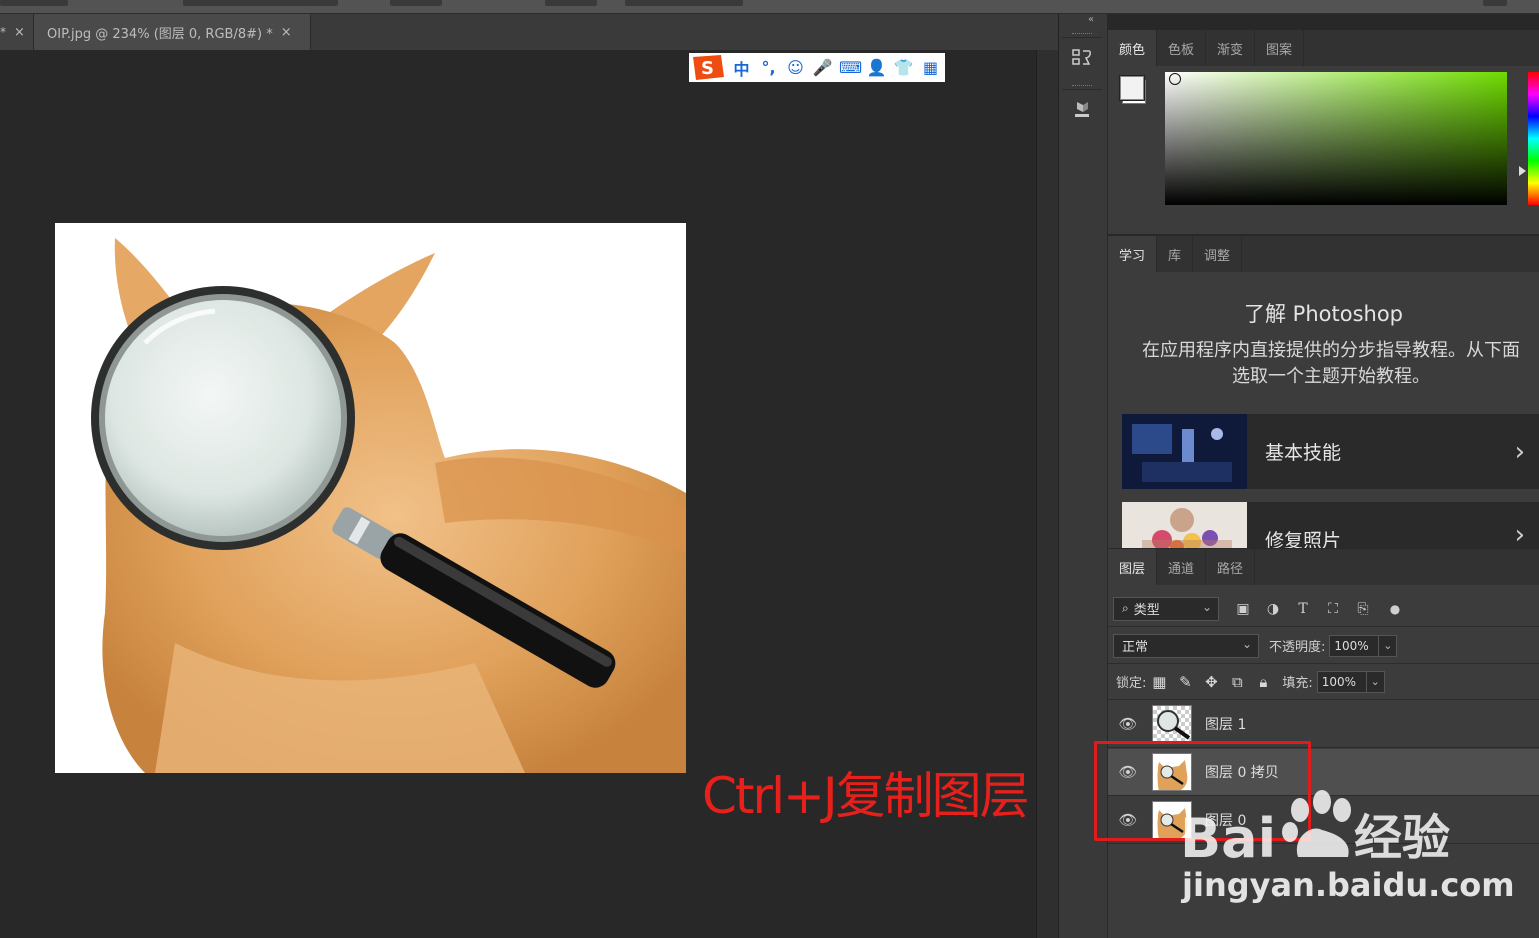  I want to click on lock-all-icon: 🔒︎, so click(1263, 682).